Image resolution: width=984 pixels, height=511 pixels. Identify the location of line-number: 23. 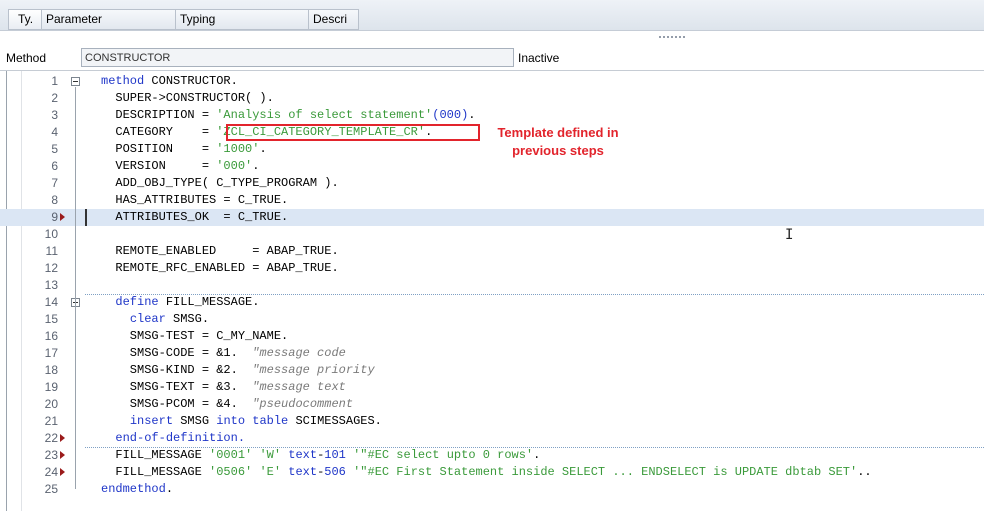
(51, 455).